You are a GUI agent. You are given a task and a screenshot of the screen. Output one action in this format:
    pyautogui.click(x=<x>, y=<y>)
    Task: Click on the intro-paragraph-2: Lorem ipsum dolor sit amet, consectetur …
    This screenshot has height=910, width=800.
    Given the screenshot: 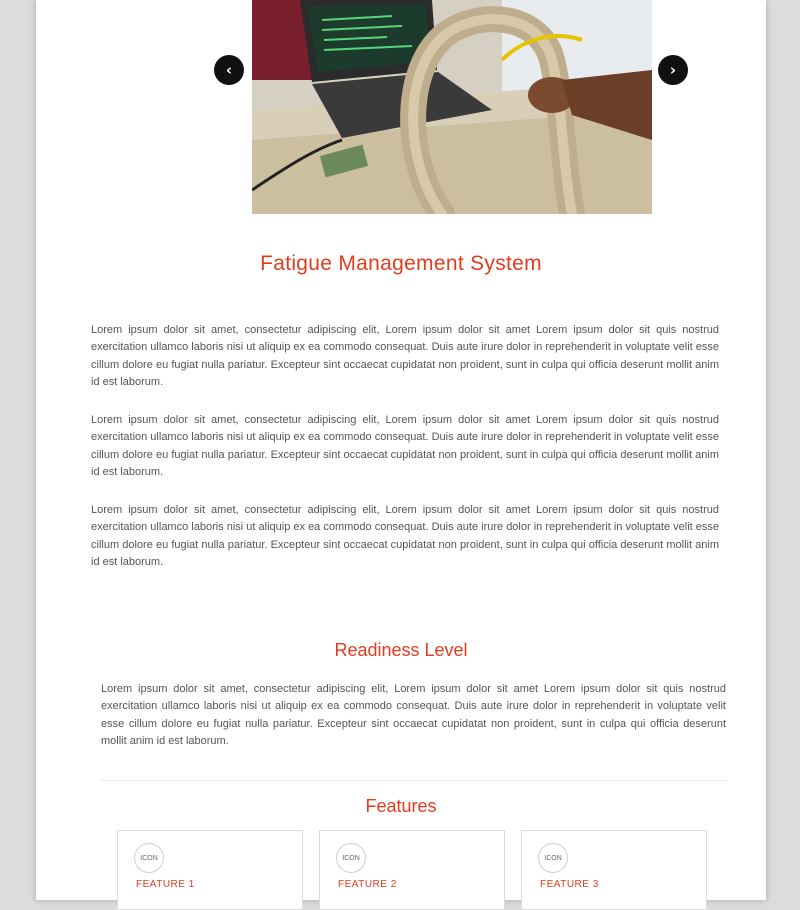 What is the action you would take?
    pyautogui.click(x=405, y=446)
    